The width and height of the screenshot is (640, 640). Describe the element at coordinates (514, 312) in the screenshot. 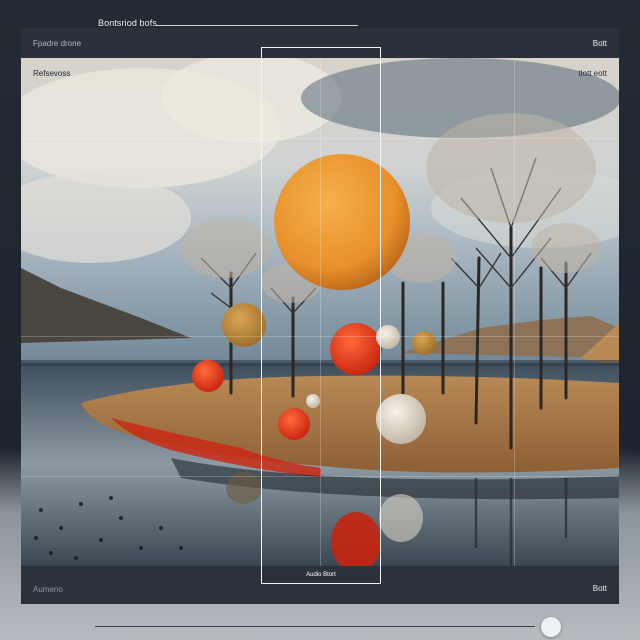

I see `grid-line-vertical` at that location.